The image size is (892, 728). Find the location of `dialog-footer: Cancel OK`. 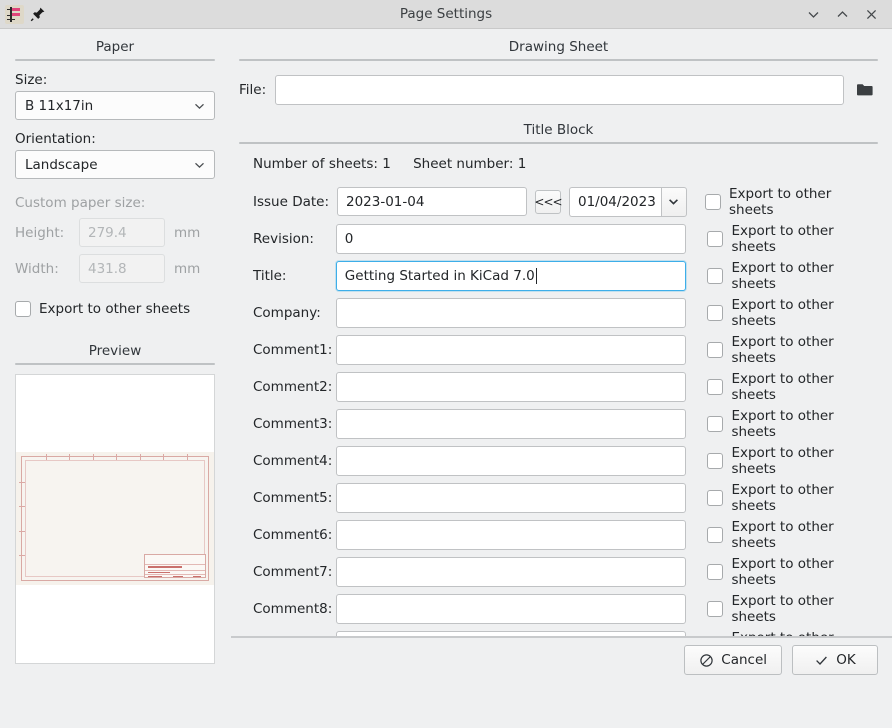

dialog-footer: Cancel OK is located at coordinates (561, 659).